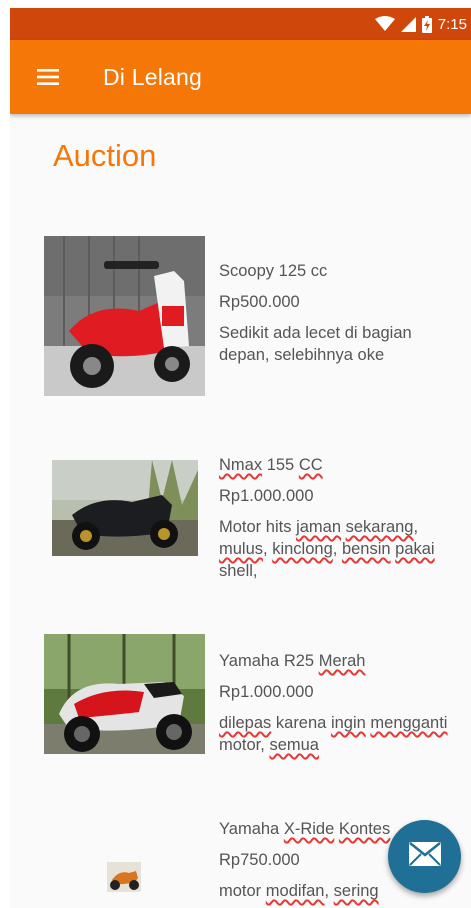 The height and width of the screenshot is (908, 471). Describe the element at coordinates (105, 155) in the screenshot. I see `page-title: Auction` at that location.